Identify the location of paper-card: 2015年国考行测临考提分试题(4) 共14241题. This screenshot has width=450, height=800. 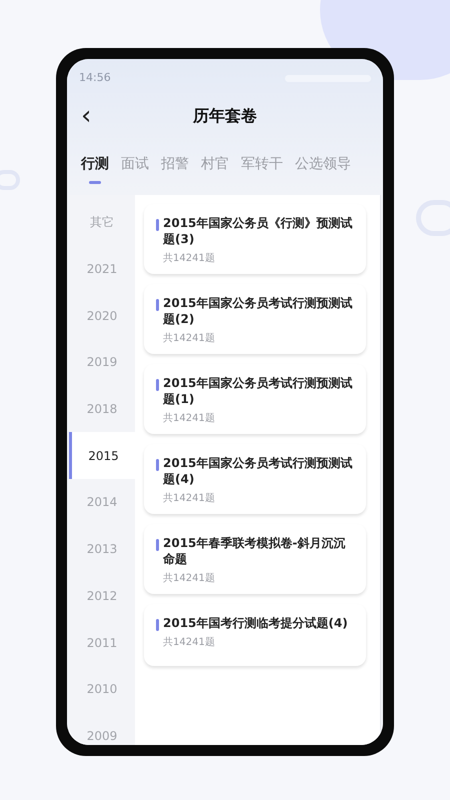
(255, 635).